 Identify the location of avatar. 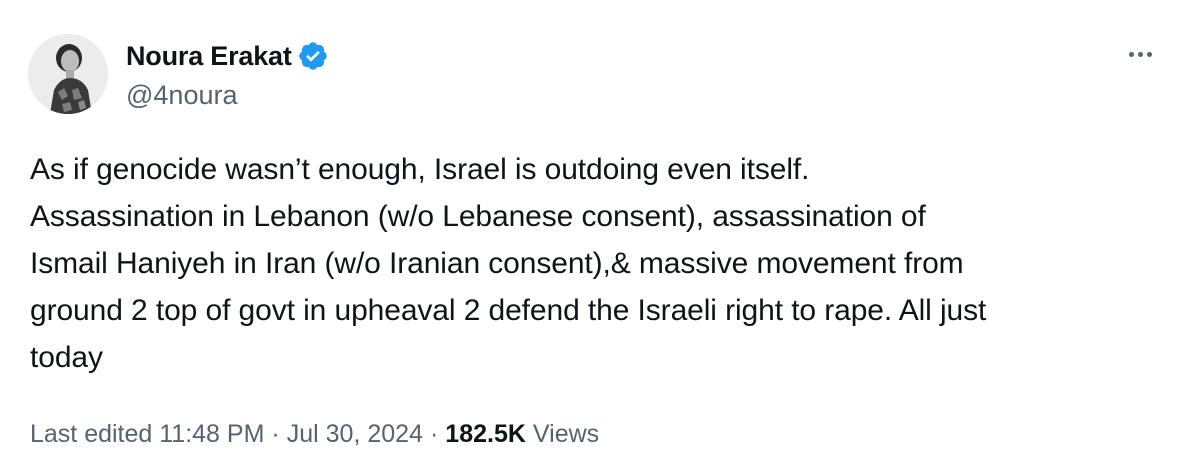
(68, 74).